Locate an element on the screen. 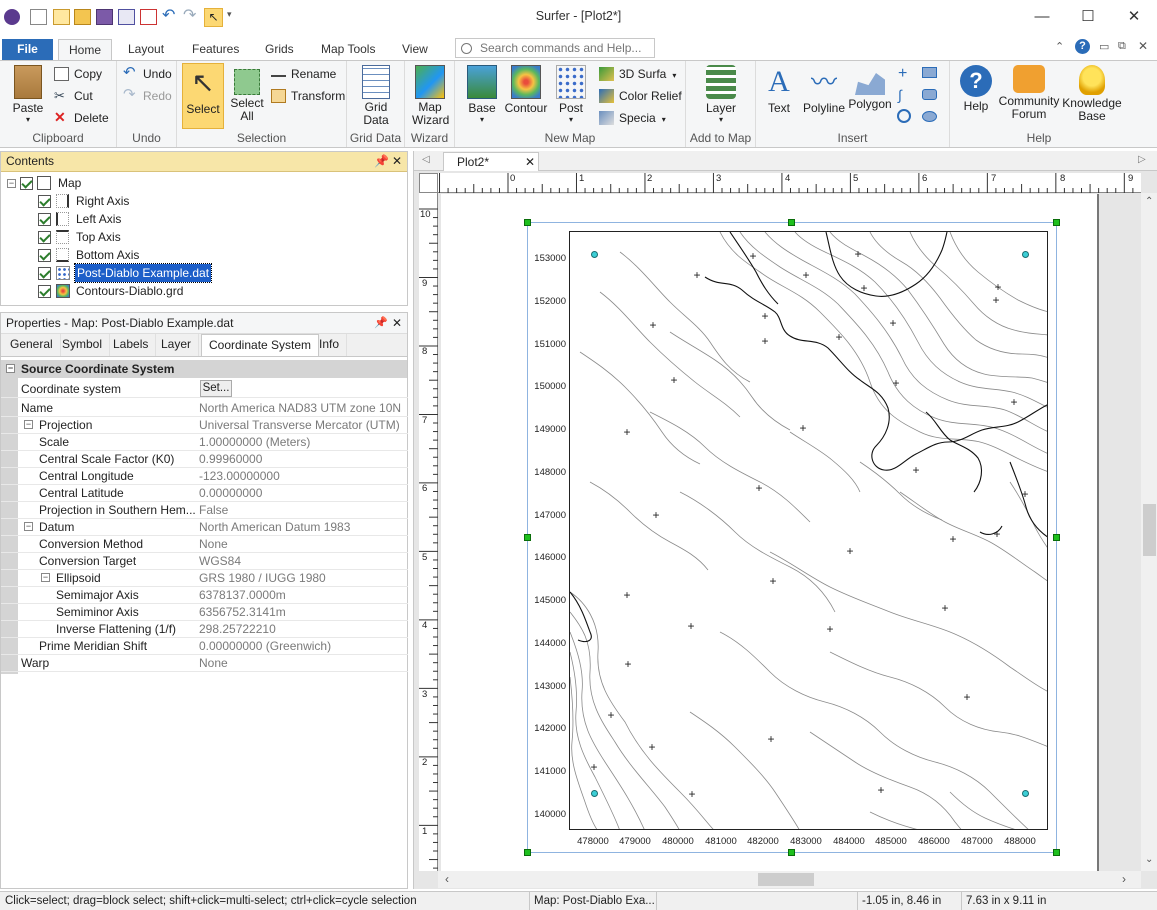  checkbox-left-axis is located at coordinates (44, 219).